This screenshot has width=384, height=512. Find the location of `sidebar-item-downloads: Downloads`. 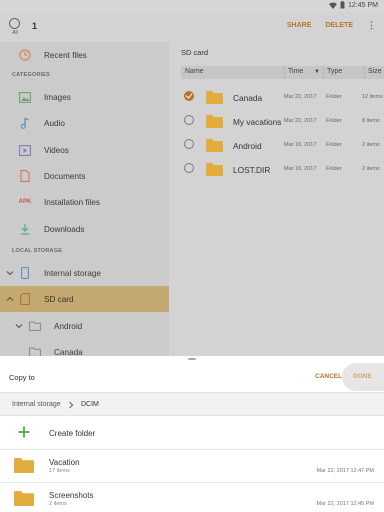

sidebar-item-downloads: Downloads is located at coordinates (84, 229).